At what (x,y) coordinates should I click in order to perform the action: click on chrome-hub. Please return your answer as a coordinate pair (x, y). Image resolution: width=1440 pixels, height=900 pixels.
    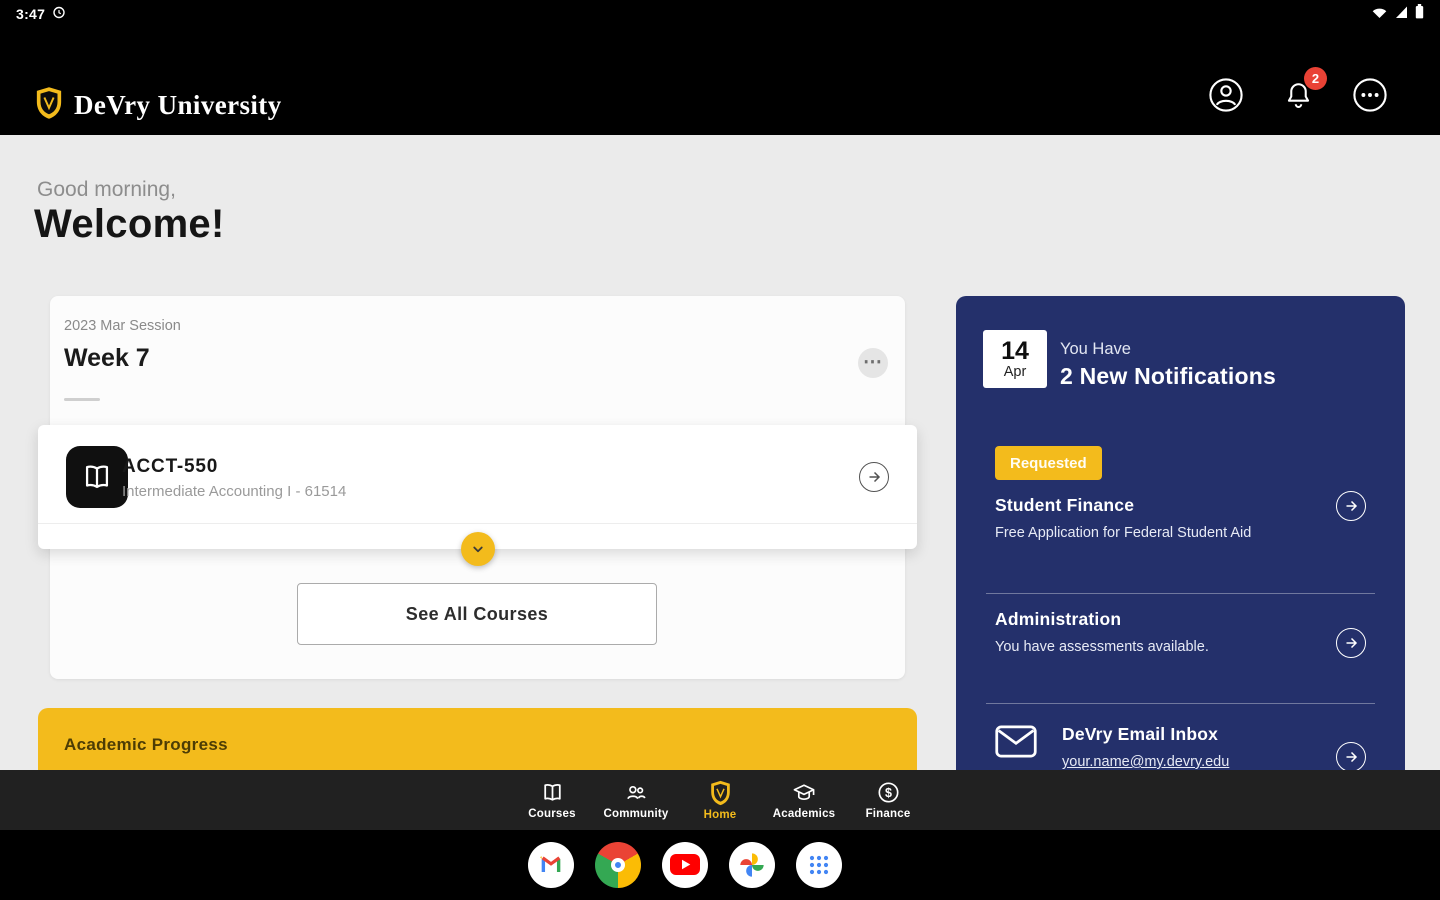
    Looking at the image, I should click on (618, 865).